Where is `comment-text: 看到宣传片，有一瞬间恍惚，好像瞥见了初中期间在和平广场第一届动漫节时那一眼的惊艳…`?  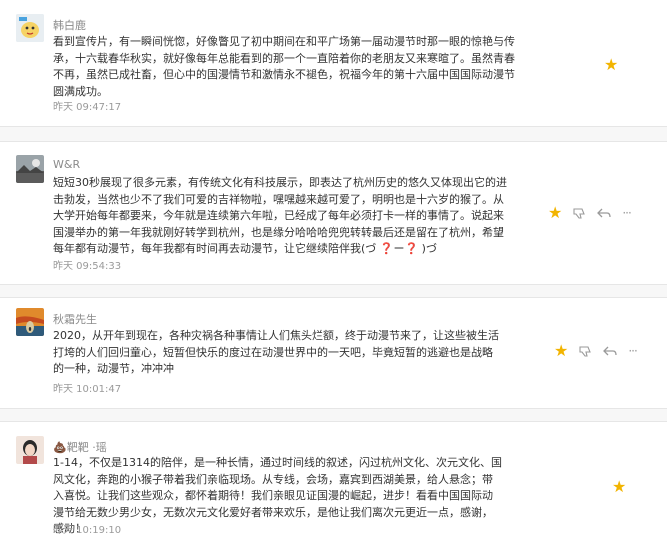
comment-text: 看到宣传片，有一瞬间恍惚，好像瞥见了初中期间在和平广场第一届动漫节时那一眼的惊艳… is located at coordinates (284, 66).